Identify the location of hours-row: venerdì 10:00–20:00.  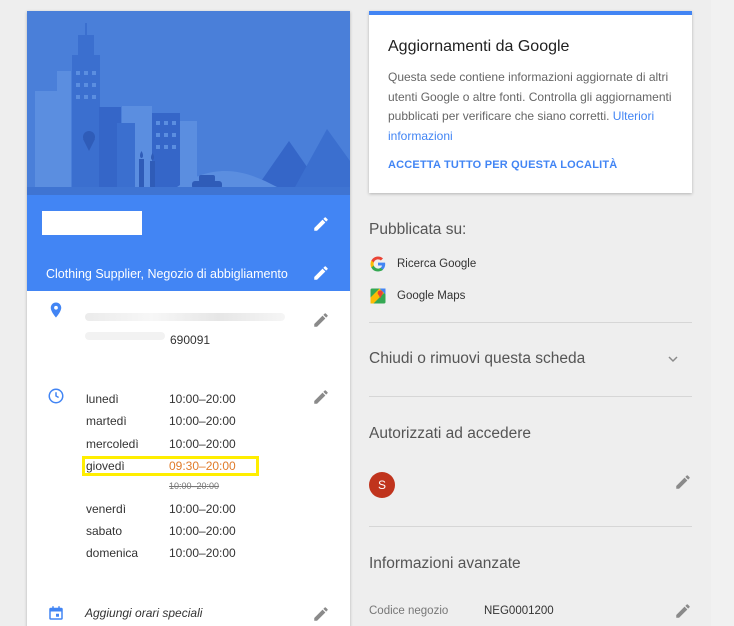
(186, 510).